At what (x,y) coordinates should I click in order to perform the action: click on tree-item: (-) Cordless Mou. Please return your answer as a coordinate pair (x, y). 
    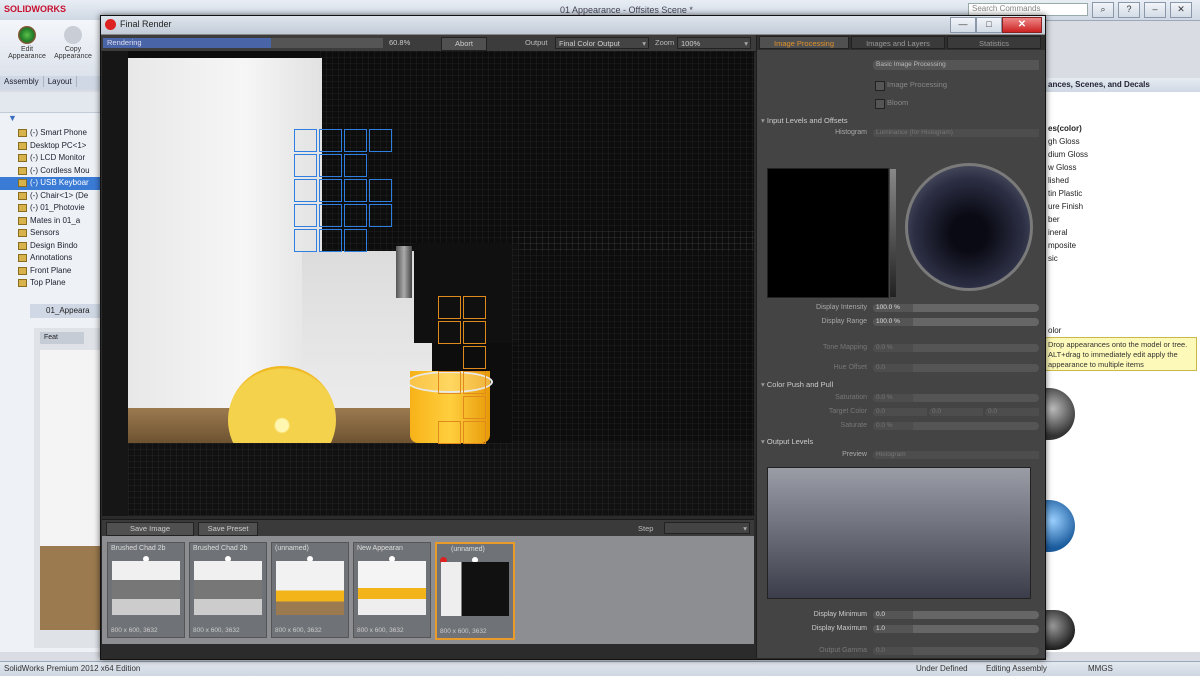
    Looking at the image, I should click on (50, 171).